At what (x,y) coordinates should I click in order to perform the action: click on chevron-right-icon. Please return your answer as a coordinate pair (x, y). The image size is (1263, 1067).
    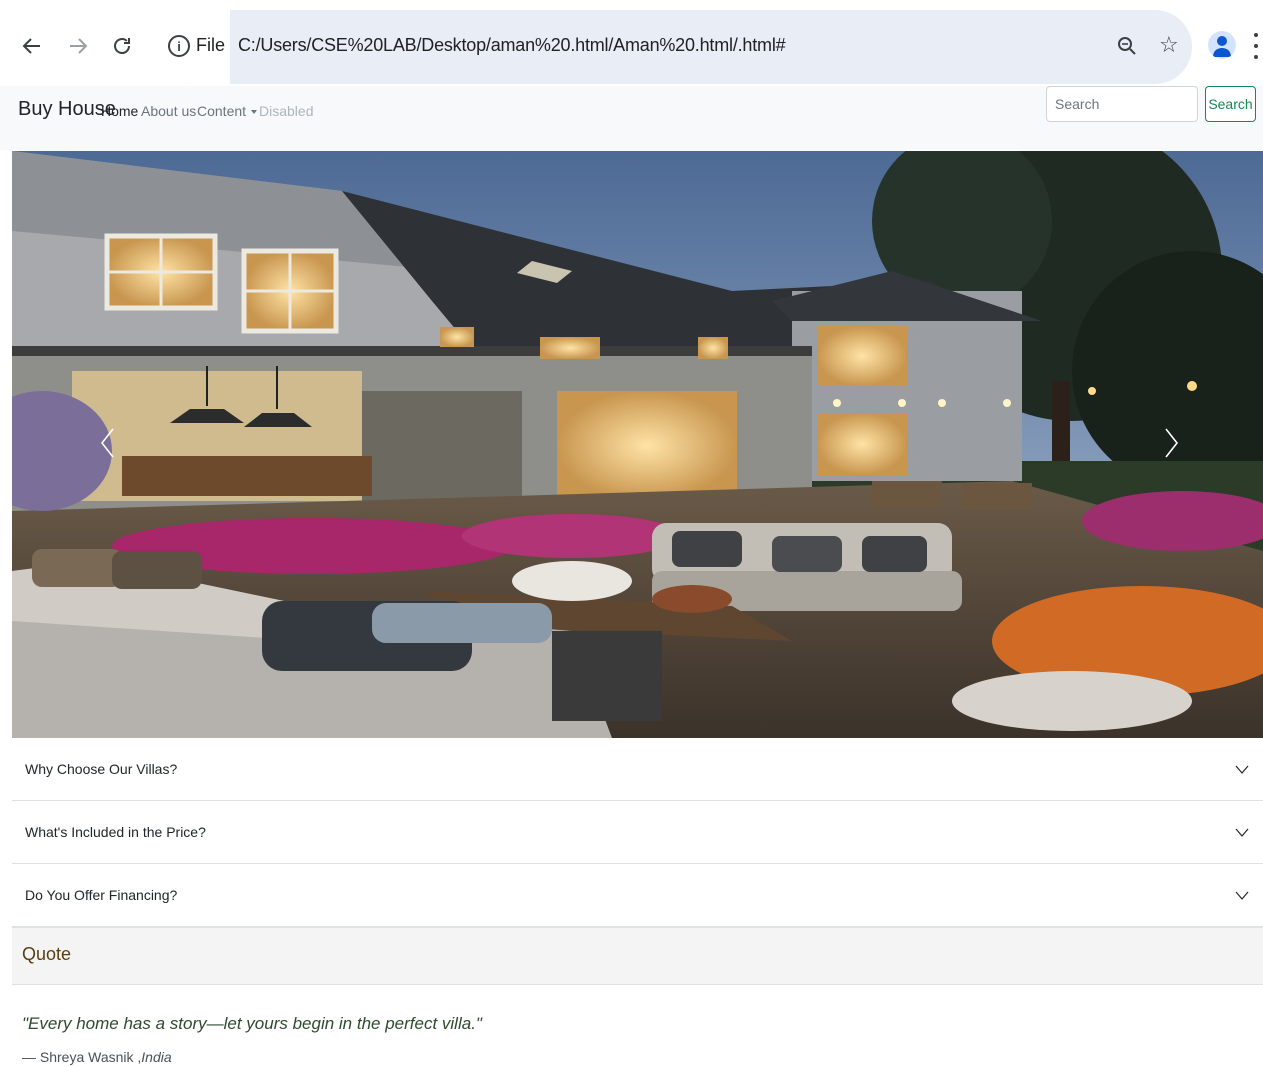
    Looking at the image, I should click on (1172, 443).